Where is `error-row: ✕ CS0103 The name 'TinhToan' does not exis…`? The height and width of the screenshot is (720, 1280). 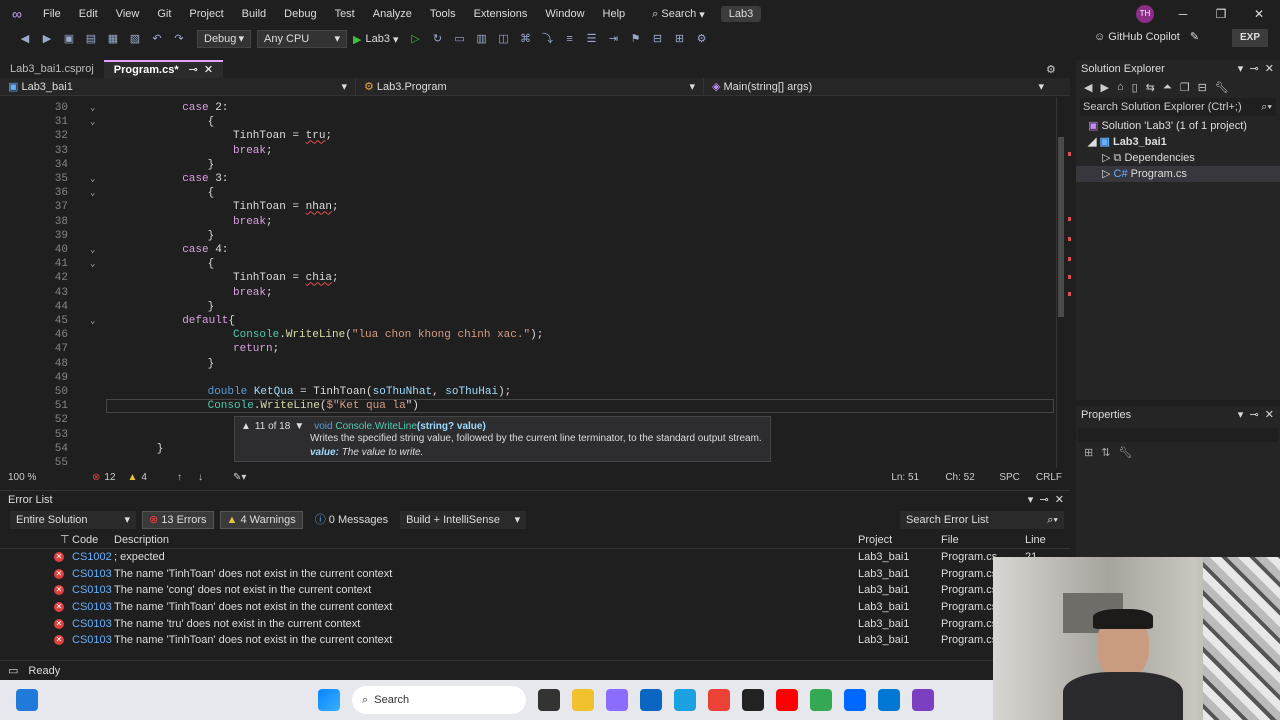 error-row: ✕ CS0103 The name 'TinhToan' does not exis… is located at coordinates (535, 574).